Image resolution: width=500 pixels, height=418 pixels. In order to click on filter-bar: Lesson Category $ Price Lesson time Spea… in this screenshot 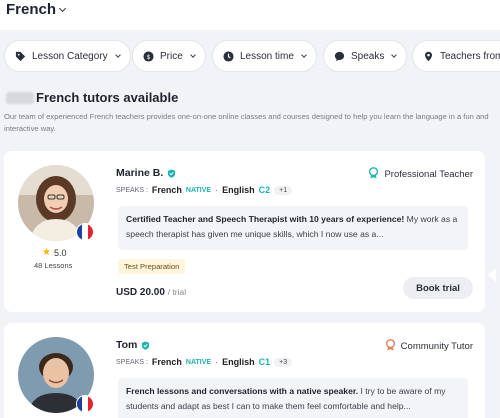, I will do `click(250, 56)`.